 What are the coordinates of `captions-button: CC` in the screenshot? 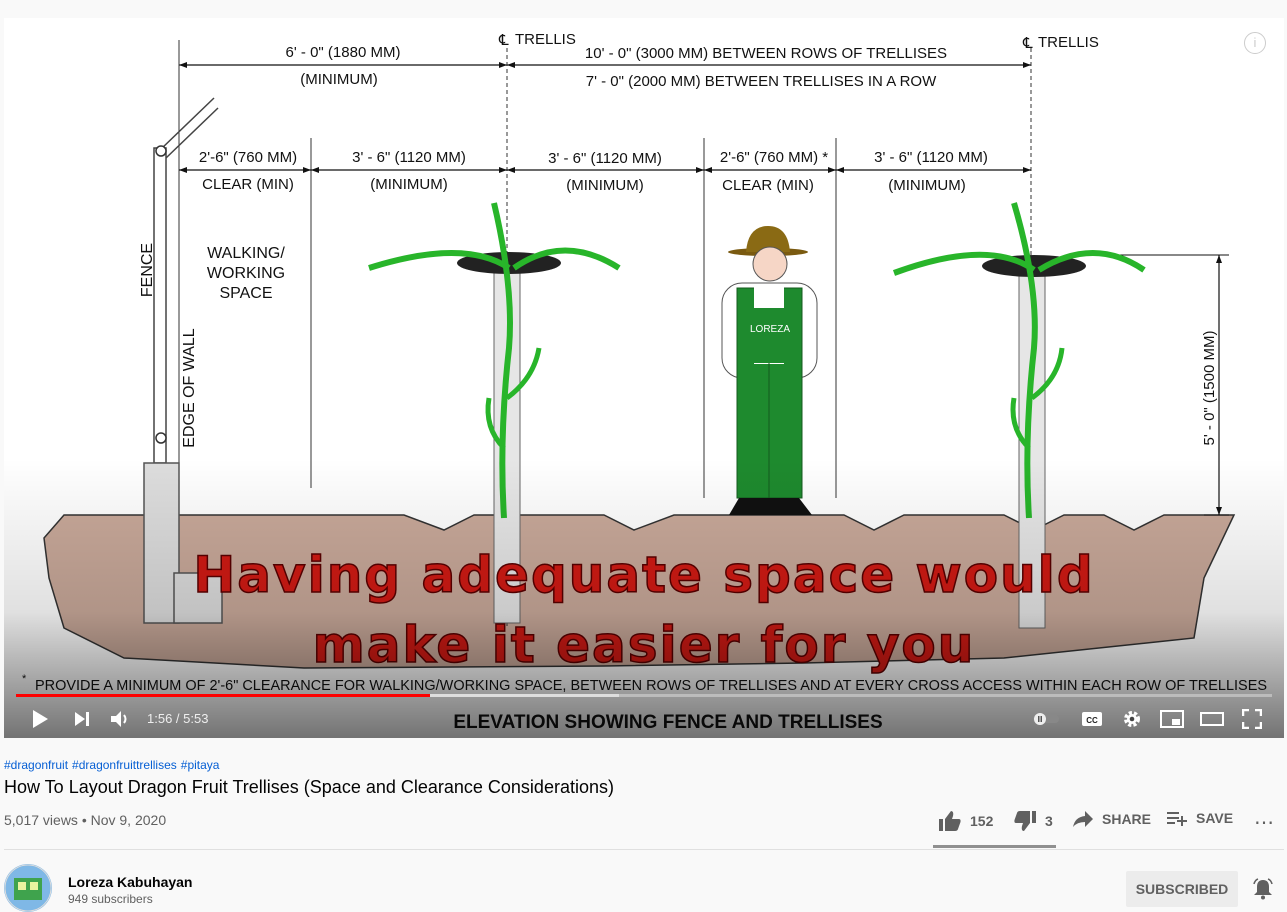 It's located at (1092, 719).